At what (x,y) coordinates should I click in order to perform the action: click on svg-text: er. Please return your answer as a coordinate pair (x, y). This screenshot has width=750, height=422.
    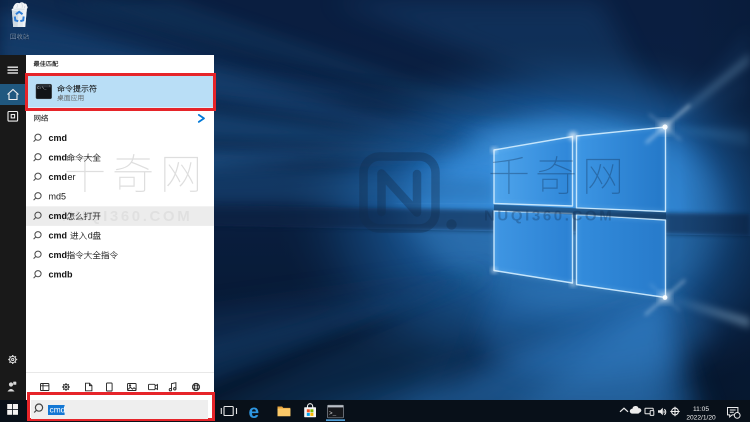
    Looking at the image, I should click on (71, 177).